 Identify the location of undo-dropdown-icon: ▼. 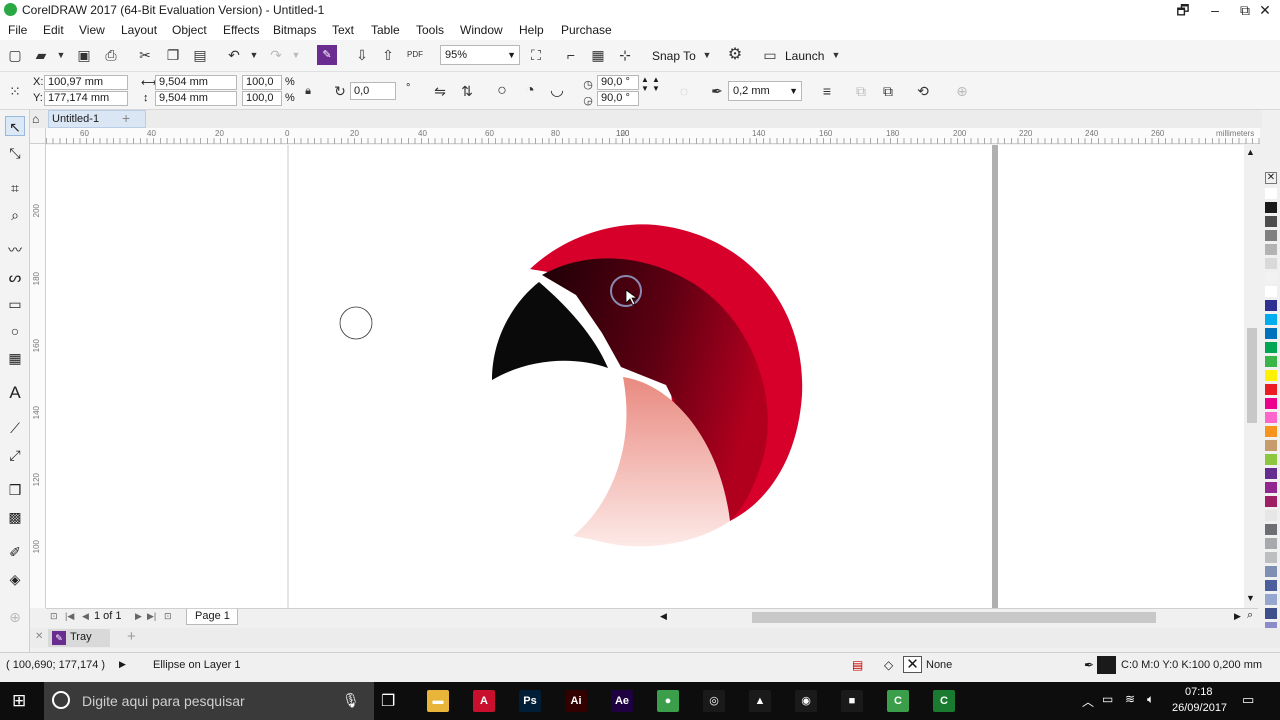
(254, 55).